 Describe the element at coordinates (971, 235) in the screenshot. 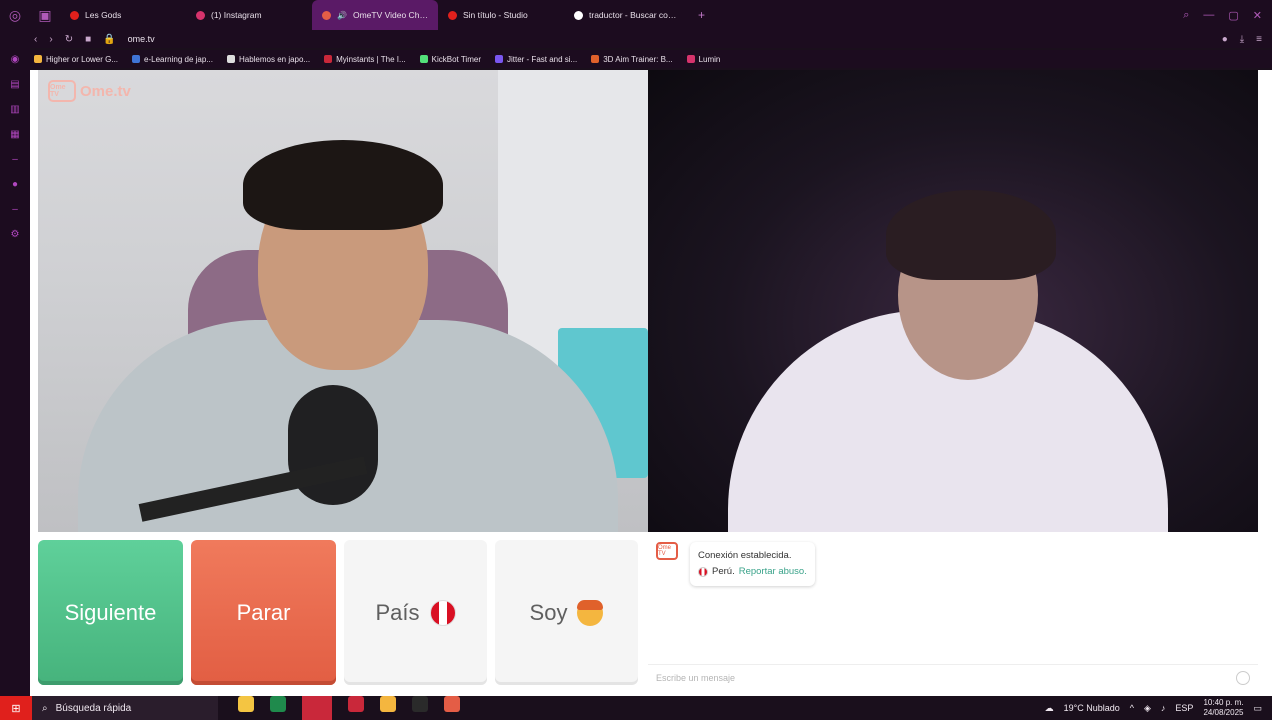

I see `stranger-hair-headset` at that location.